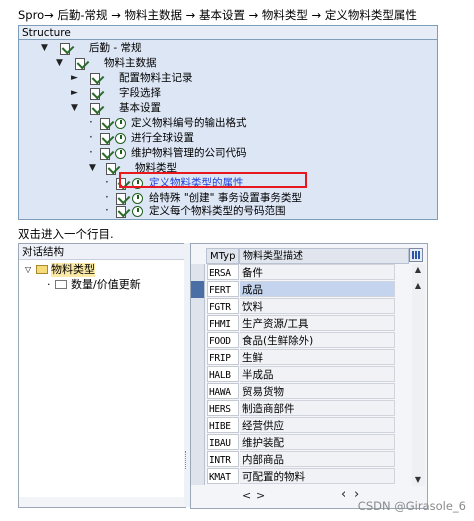 This screenshot has width=474, height=521. What do you see at coordinates (223, 323) in the screenshot?
I see `material-type-code-cell: FHMI` at bounding box center [223, 323].